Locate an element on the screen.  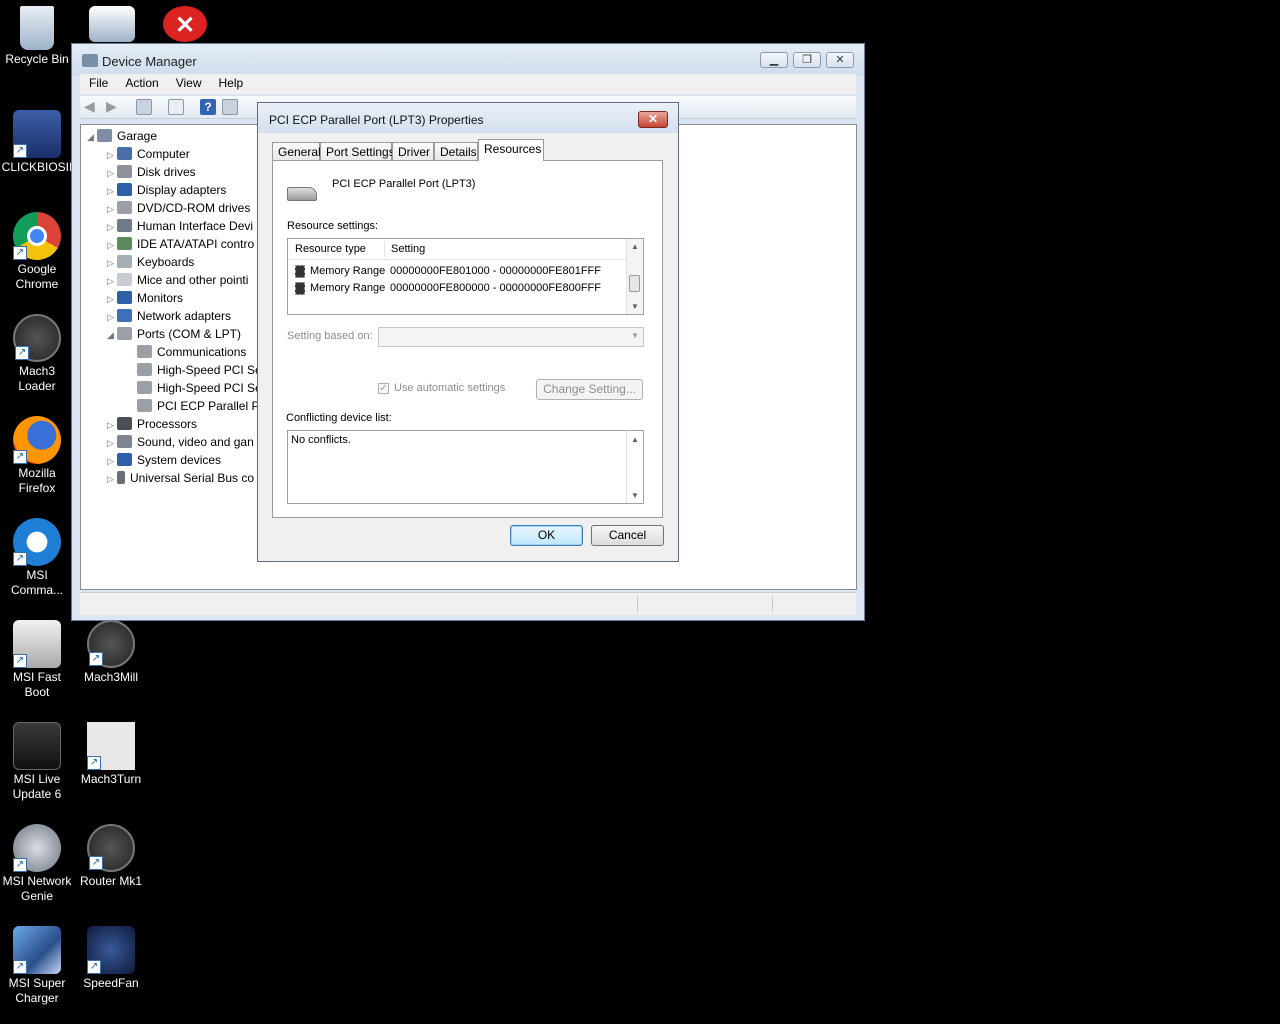
properties-icon is located at coordinates (176, 107).